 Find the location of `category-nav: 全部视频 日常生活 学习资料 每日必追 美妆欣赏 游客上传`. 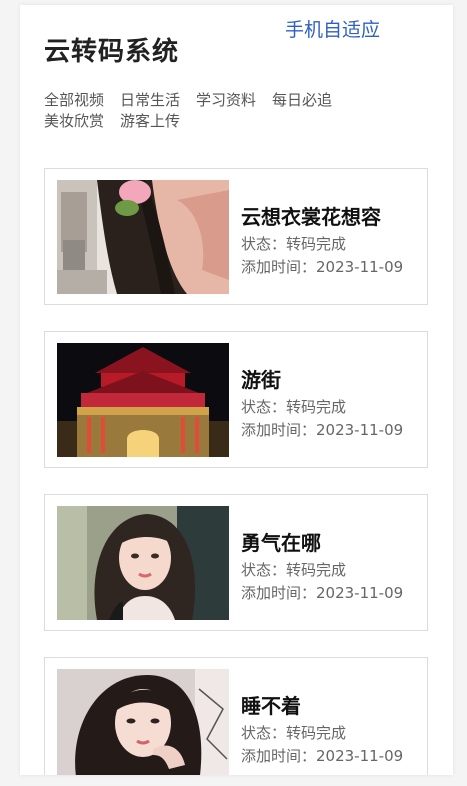

category-nav: 全部视频 日常生活 学习资料 每日必追 美妆欣赏 游客上传 is located at coordinates (214, 111).